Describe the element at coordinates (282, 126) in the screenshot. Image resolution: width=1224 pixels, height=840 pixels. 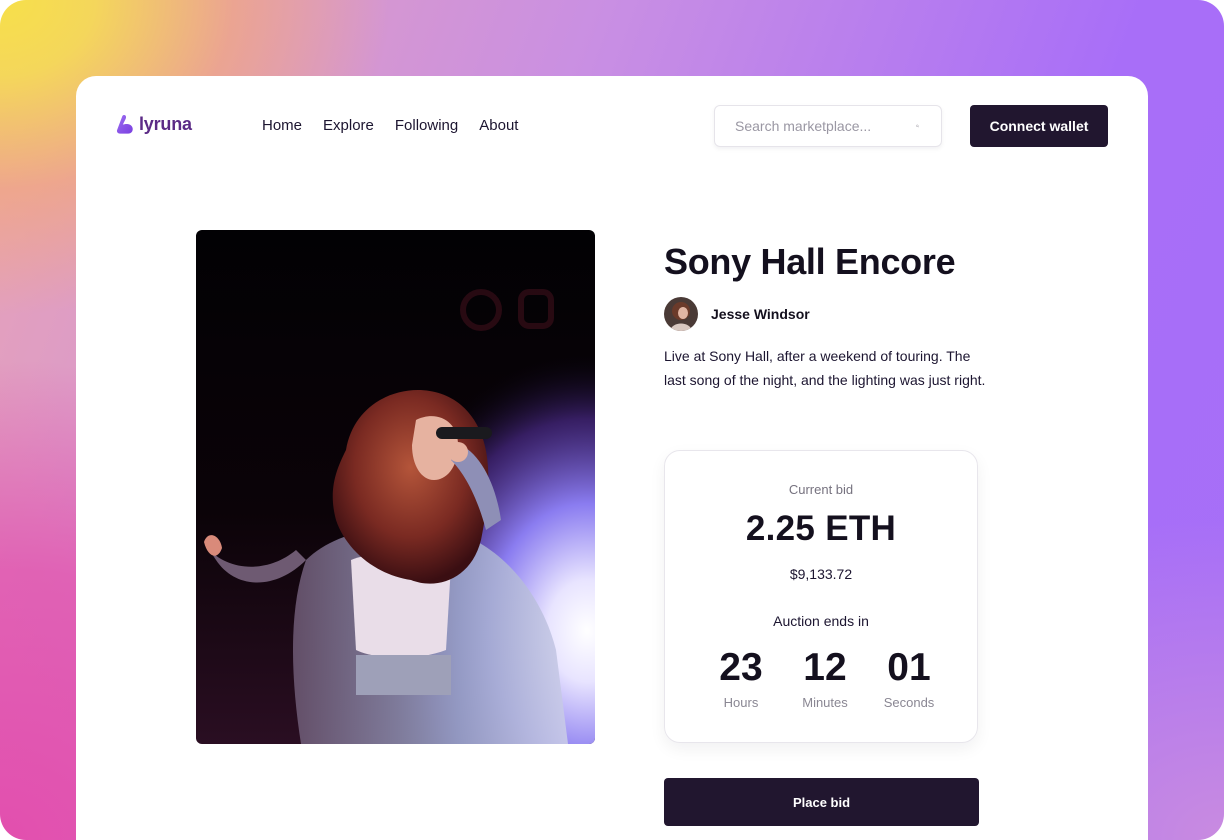
I see `nav-item-home: Home` at that location.